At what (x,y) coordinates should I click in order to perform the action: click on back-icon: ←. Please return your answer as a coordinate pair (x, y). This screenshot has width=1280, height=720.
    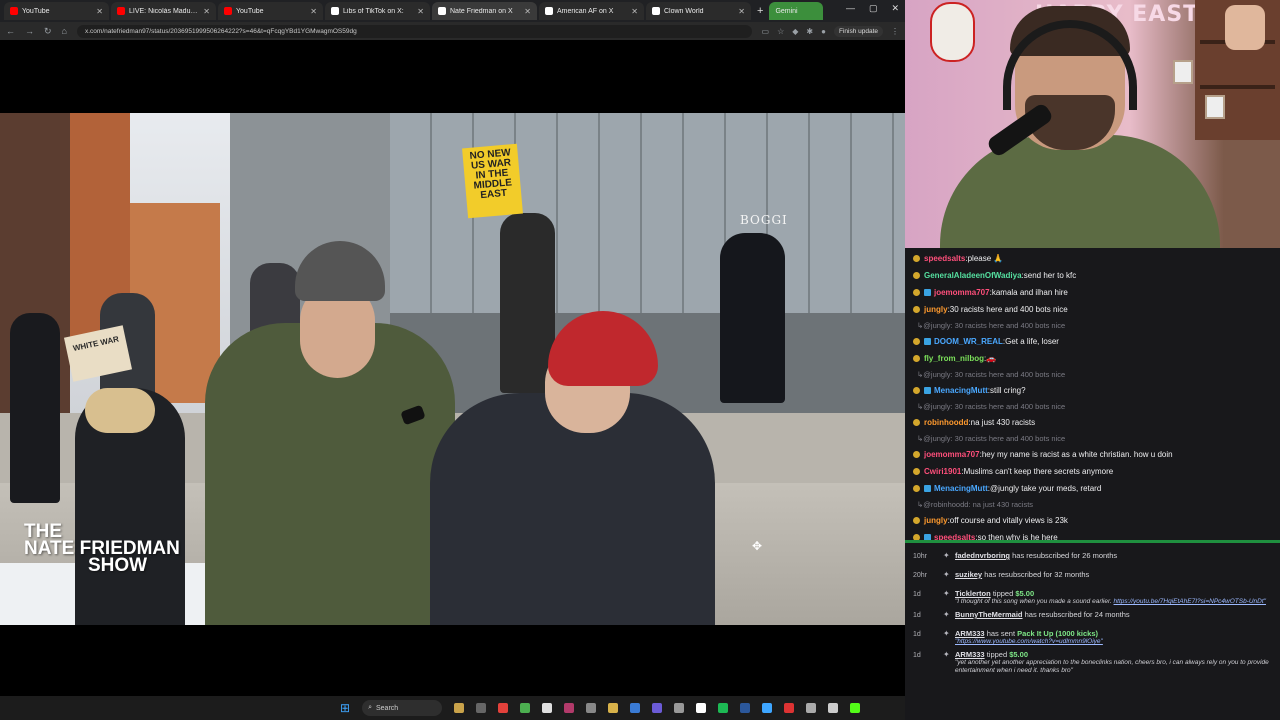
    Looking at the image, I should click on (10, 31).